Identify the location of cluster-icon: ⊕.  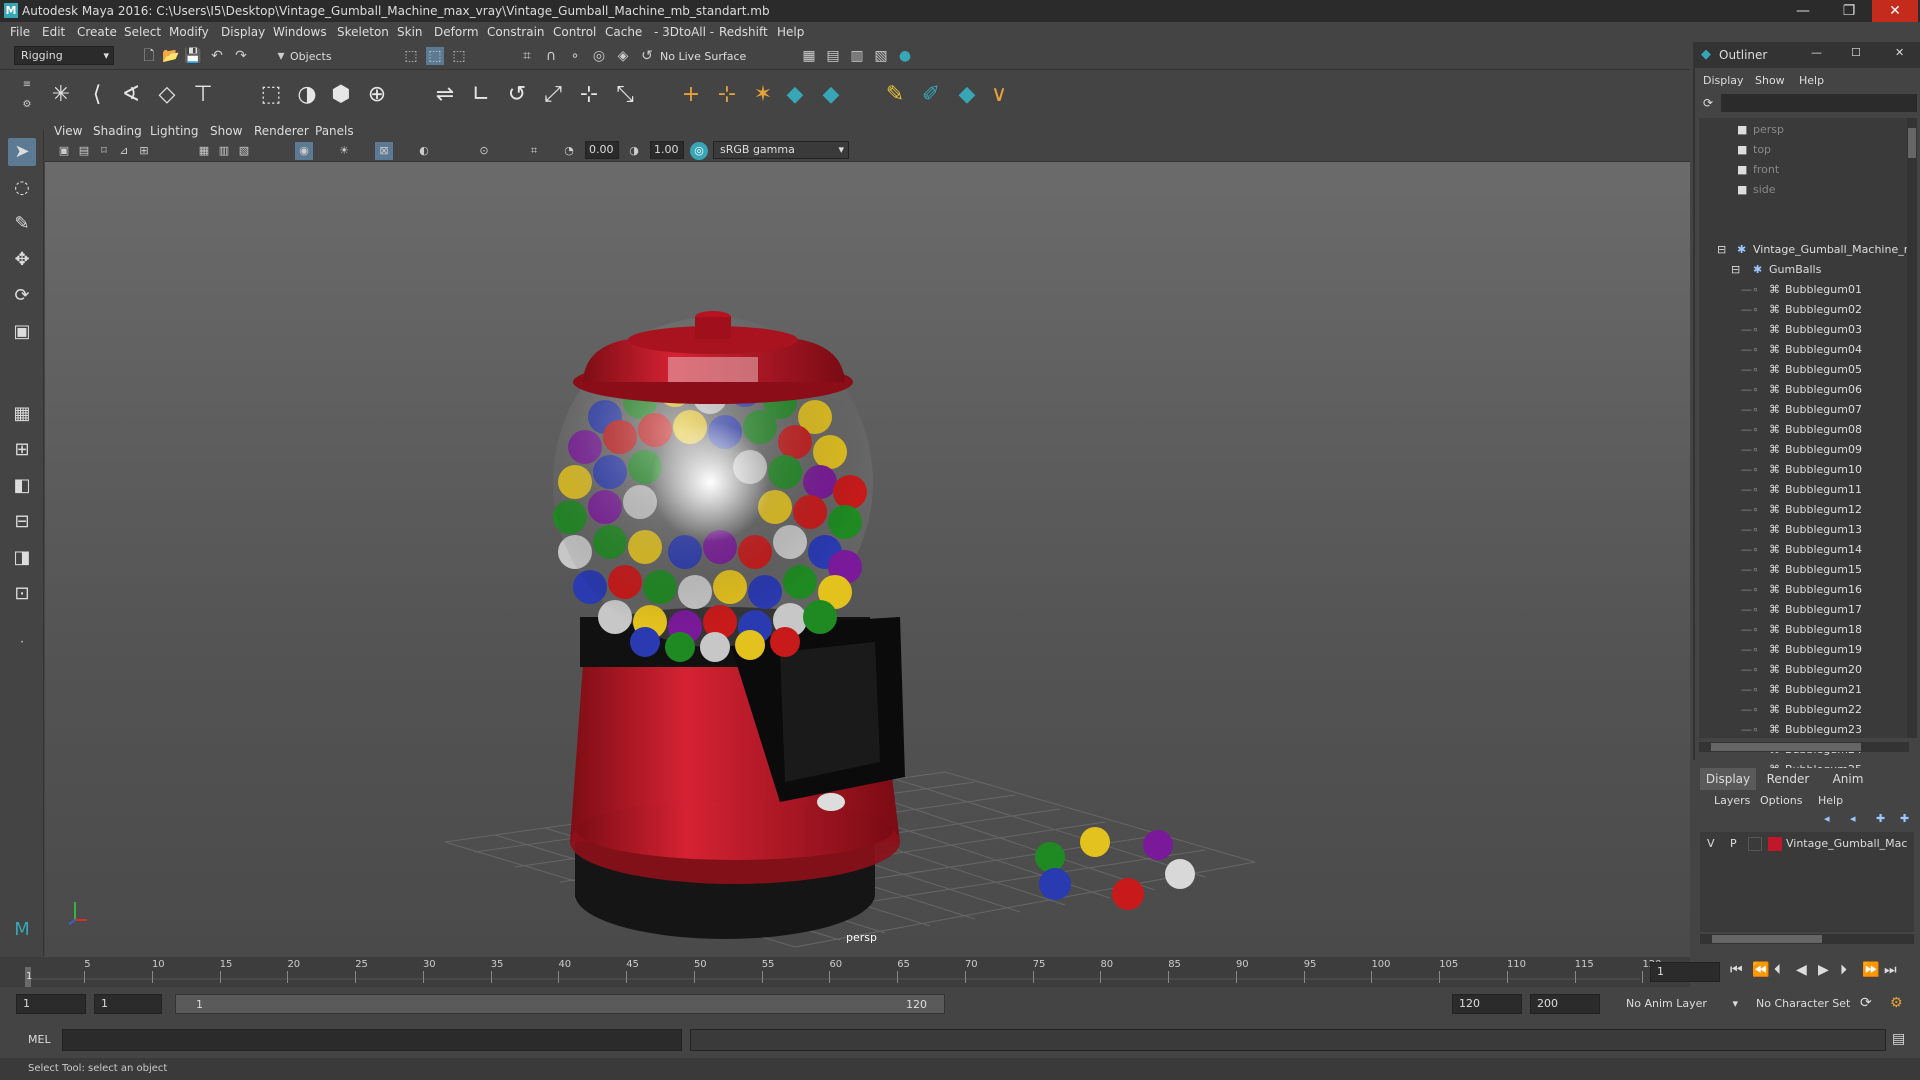
(377, 95).